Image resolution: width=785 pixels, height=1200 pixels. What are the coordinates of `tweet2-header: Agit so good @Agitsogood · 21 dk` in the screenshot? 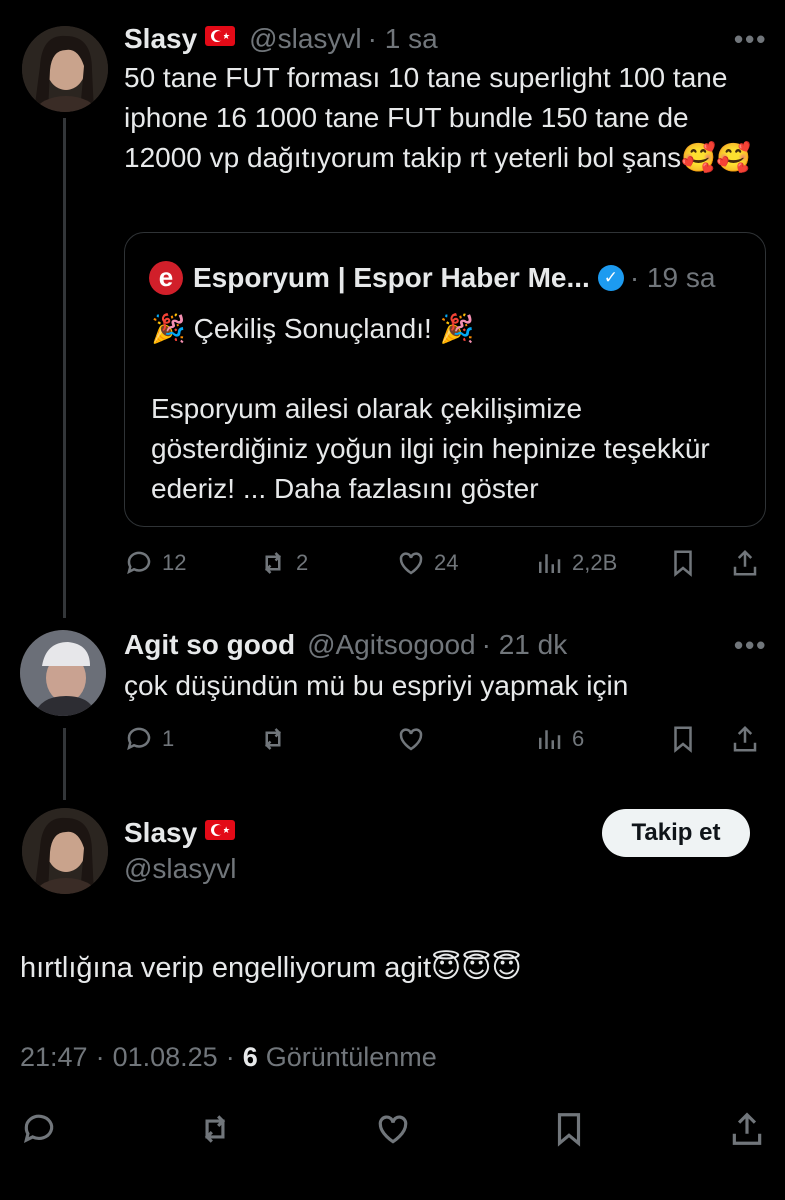 It's located at (345, 645).